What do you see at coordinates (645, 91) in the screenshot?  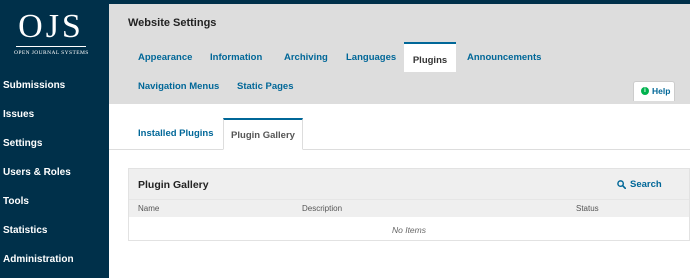 I see `info-icon: i` at bounding box center [645, 91].